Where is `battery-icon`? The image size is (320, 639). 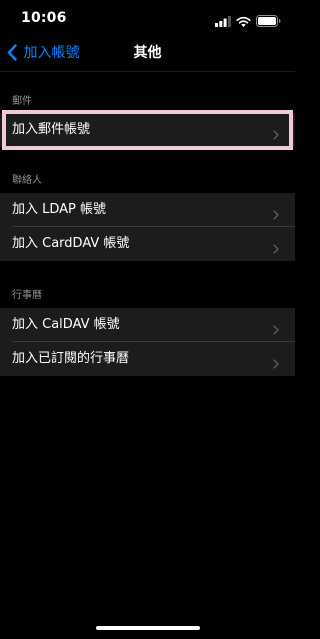
battery-icon is located at coordinates (268, 21).